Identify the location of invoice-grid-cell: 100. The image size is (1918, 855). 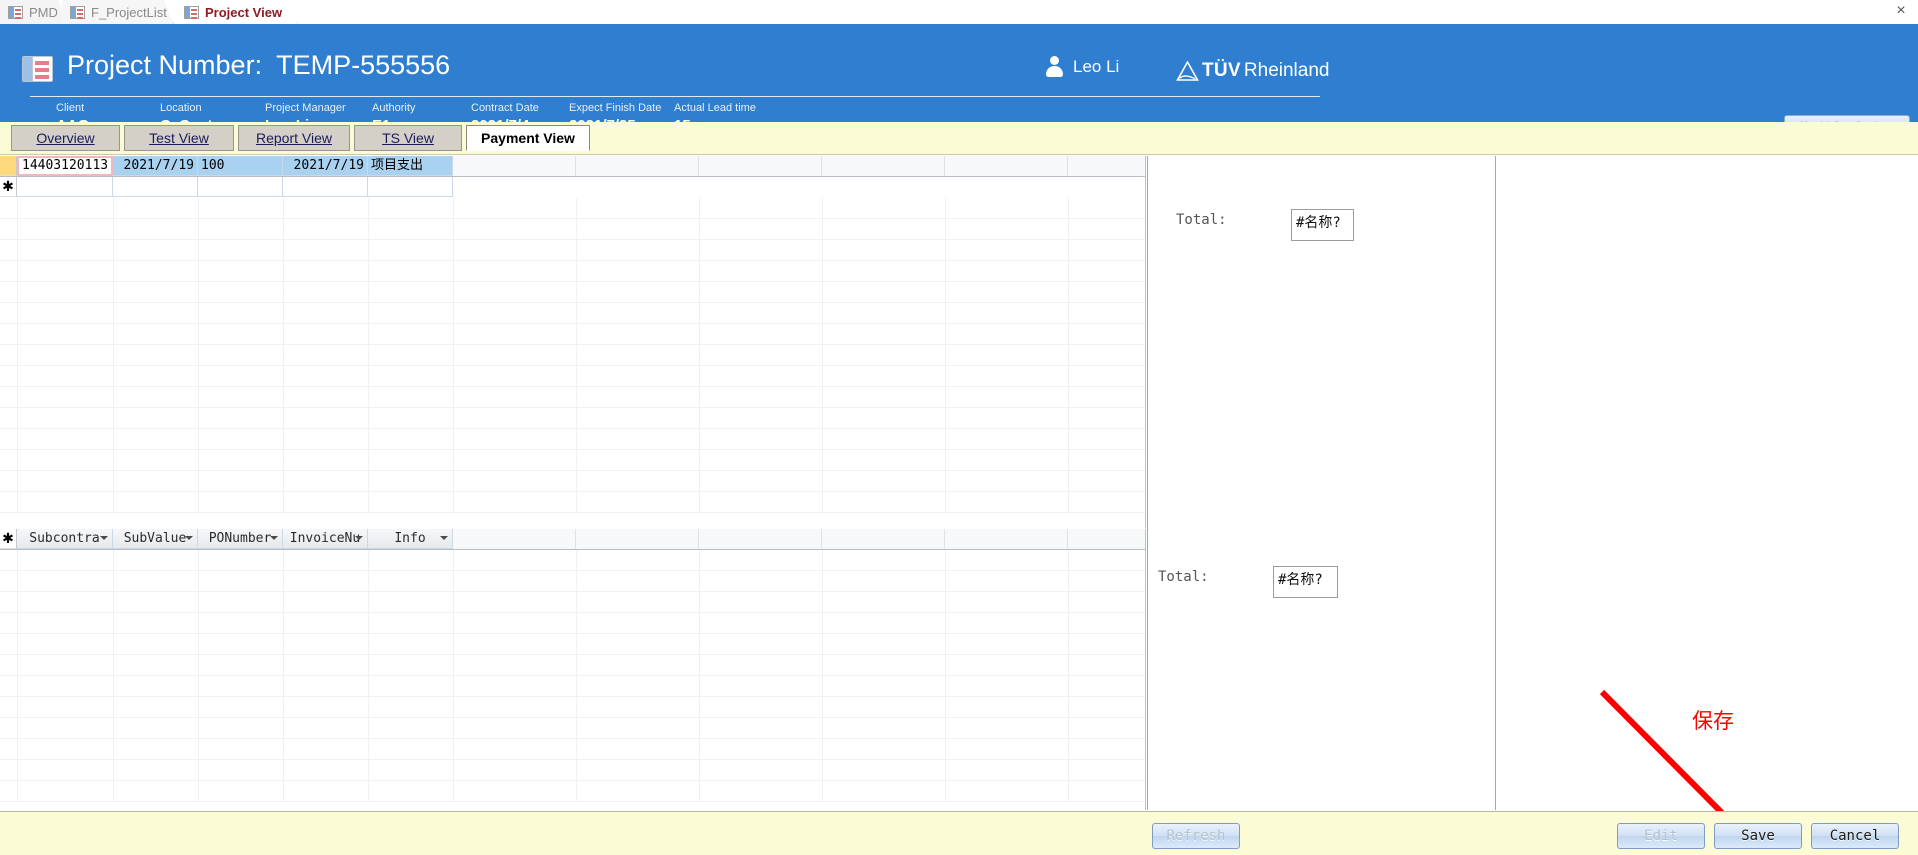
(240, 166).